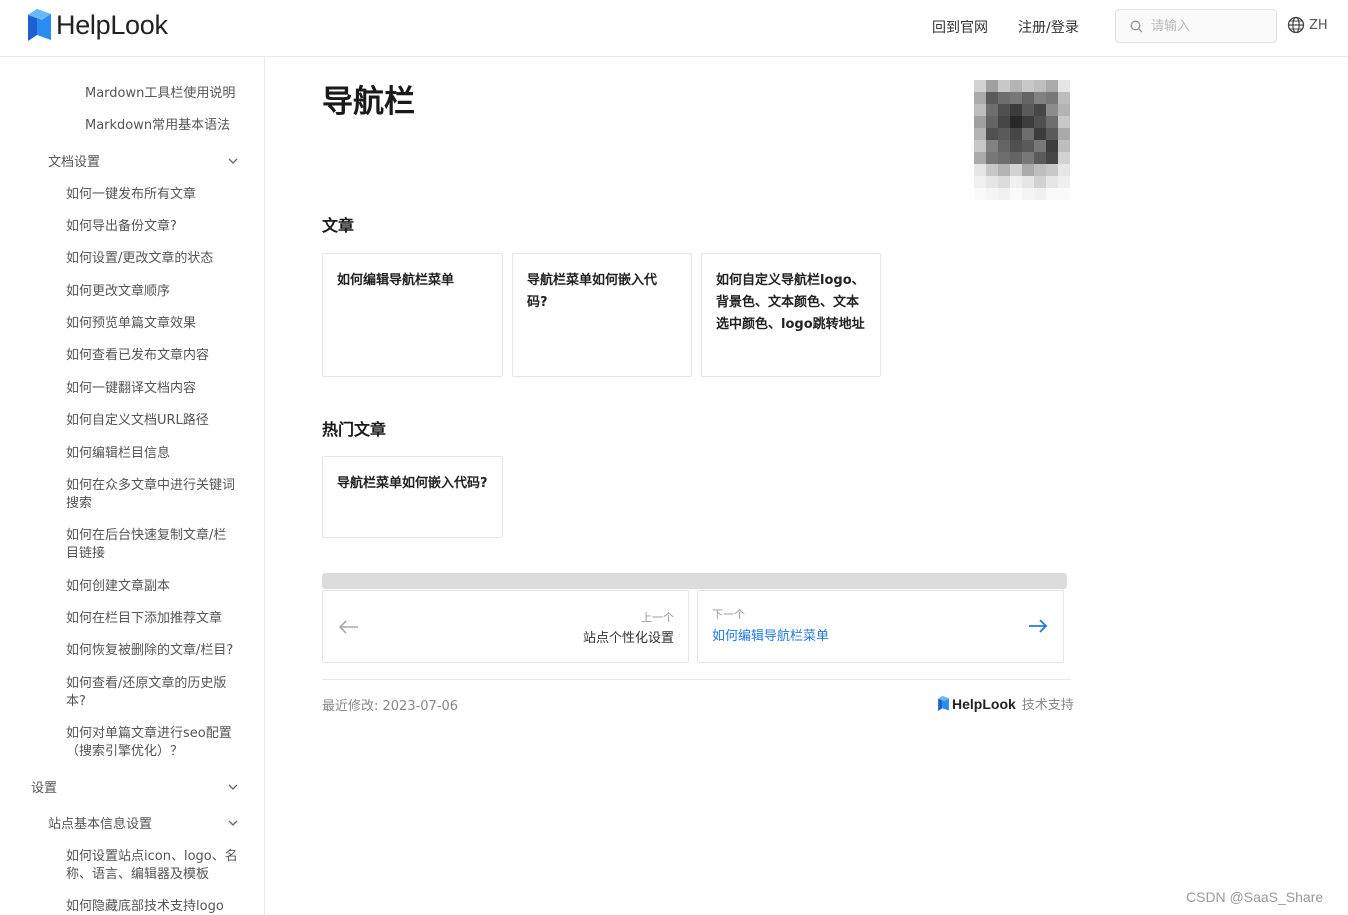 This screenshot has height=915, width=1348. What do you see at coordinates (112, 24) in the screenshot?
I see `logo-text: HelpLook` at bounding box center [112, 24].